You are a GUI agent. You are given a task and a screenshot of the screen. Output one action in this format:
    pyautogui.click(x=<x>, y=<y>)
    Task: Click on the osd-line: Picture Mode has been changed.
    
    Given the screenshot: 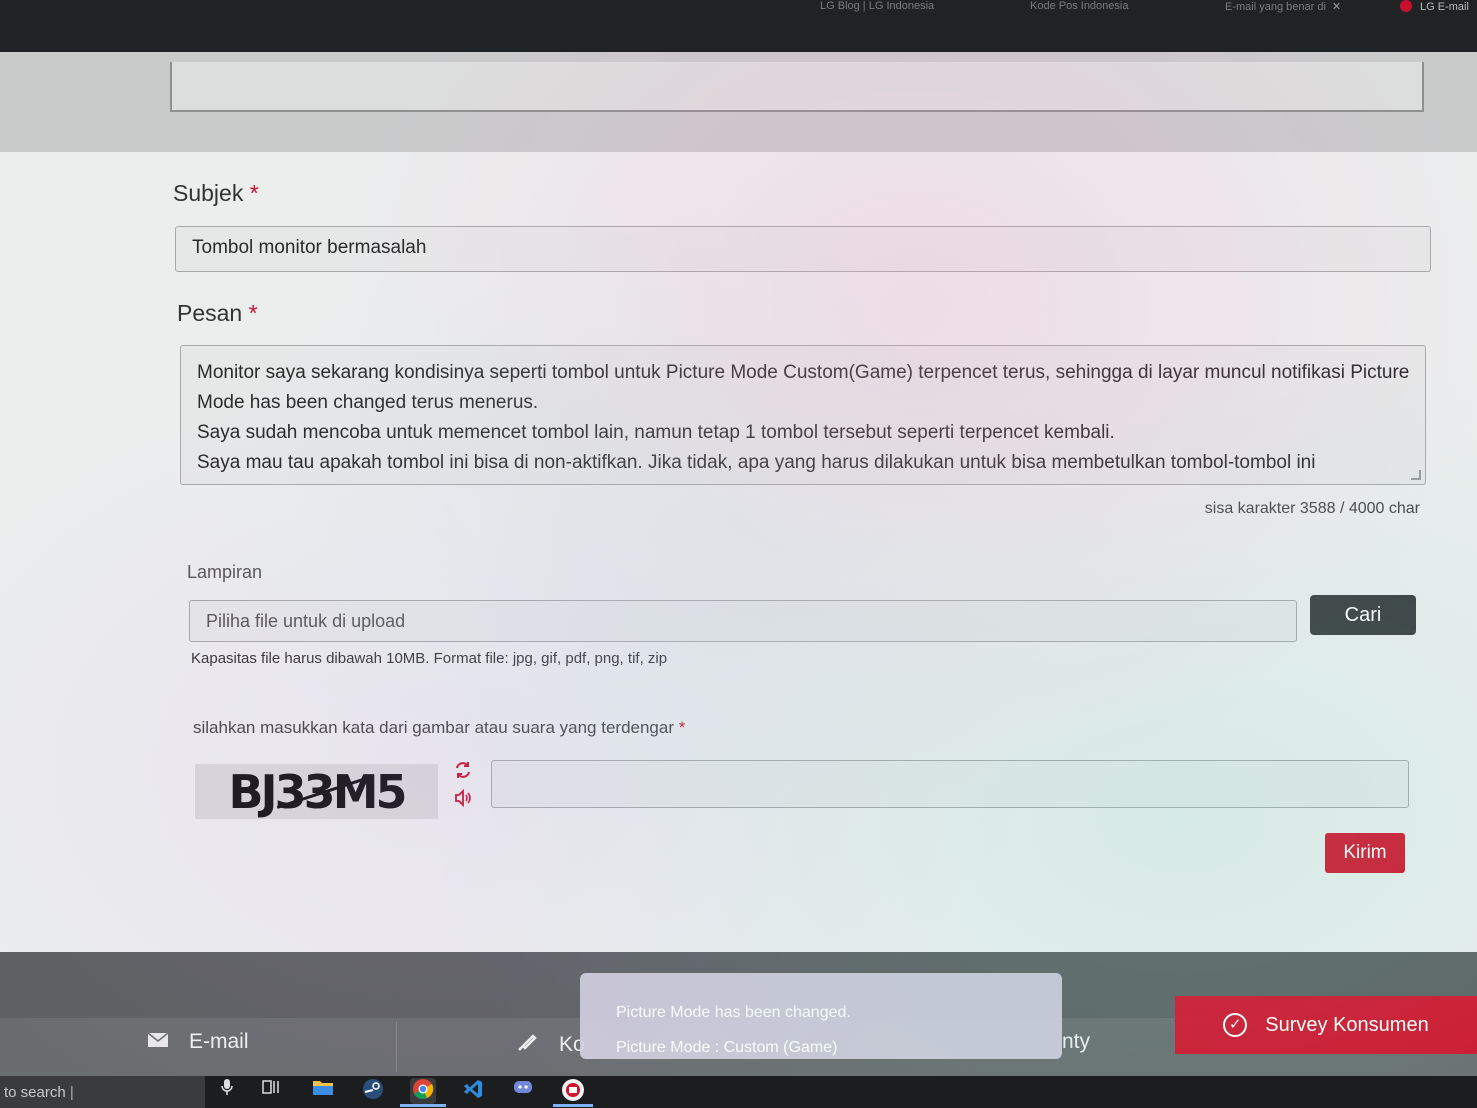 What is the action you would take?
    pyautogui.click(x=733, y=1012)
    